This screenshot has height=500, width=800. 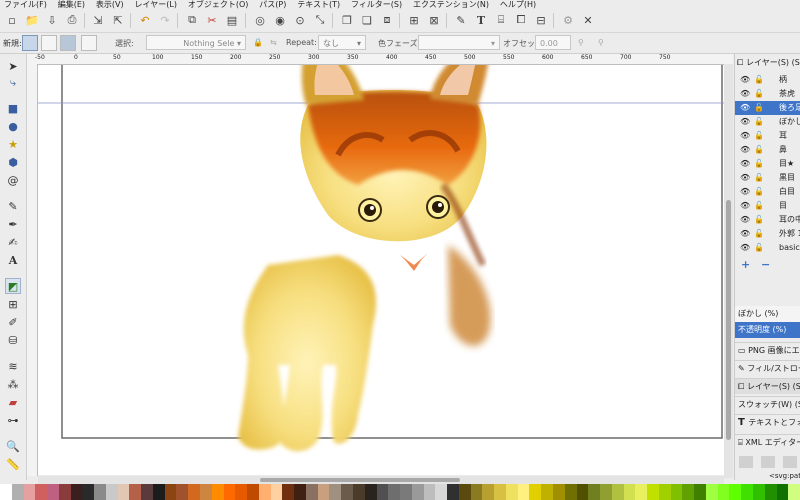 I want to click on zoom-page-icon: ⊙, so click(x=300, y=20).